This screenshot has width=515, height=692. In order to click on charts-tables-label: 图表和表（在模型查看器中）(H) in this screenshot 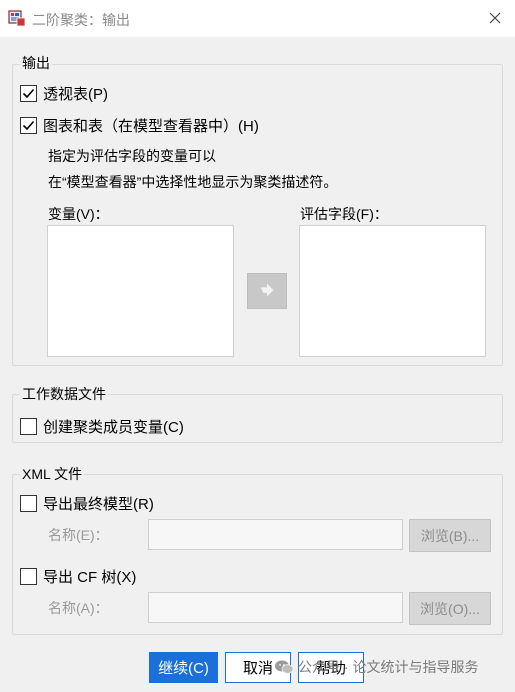, I will do `click(151, 126)`.